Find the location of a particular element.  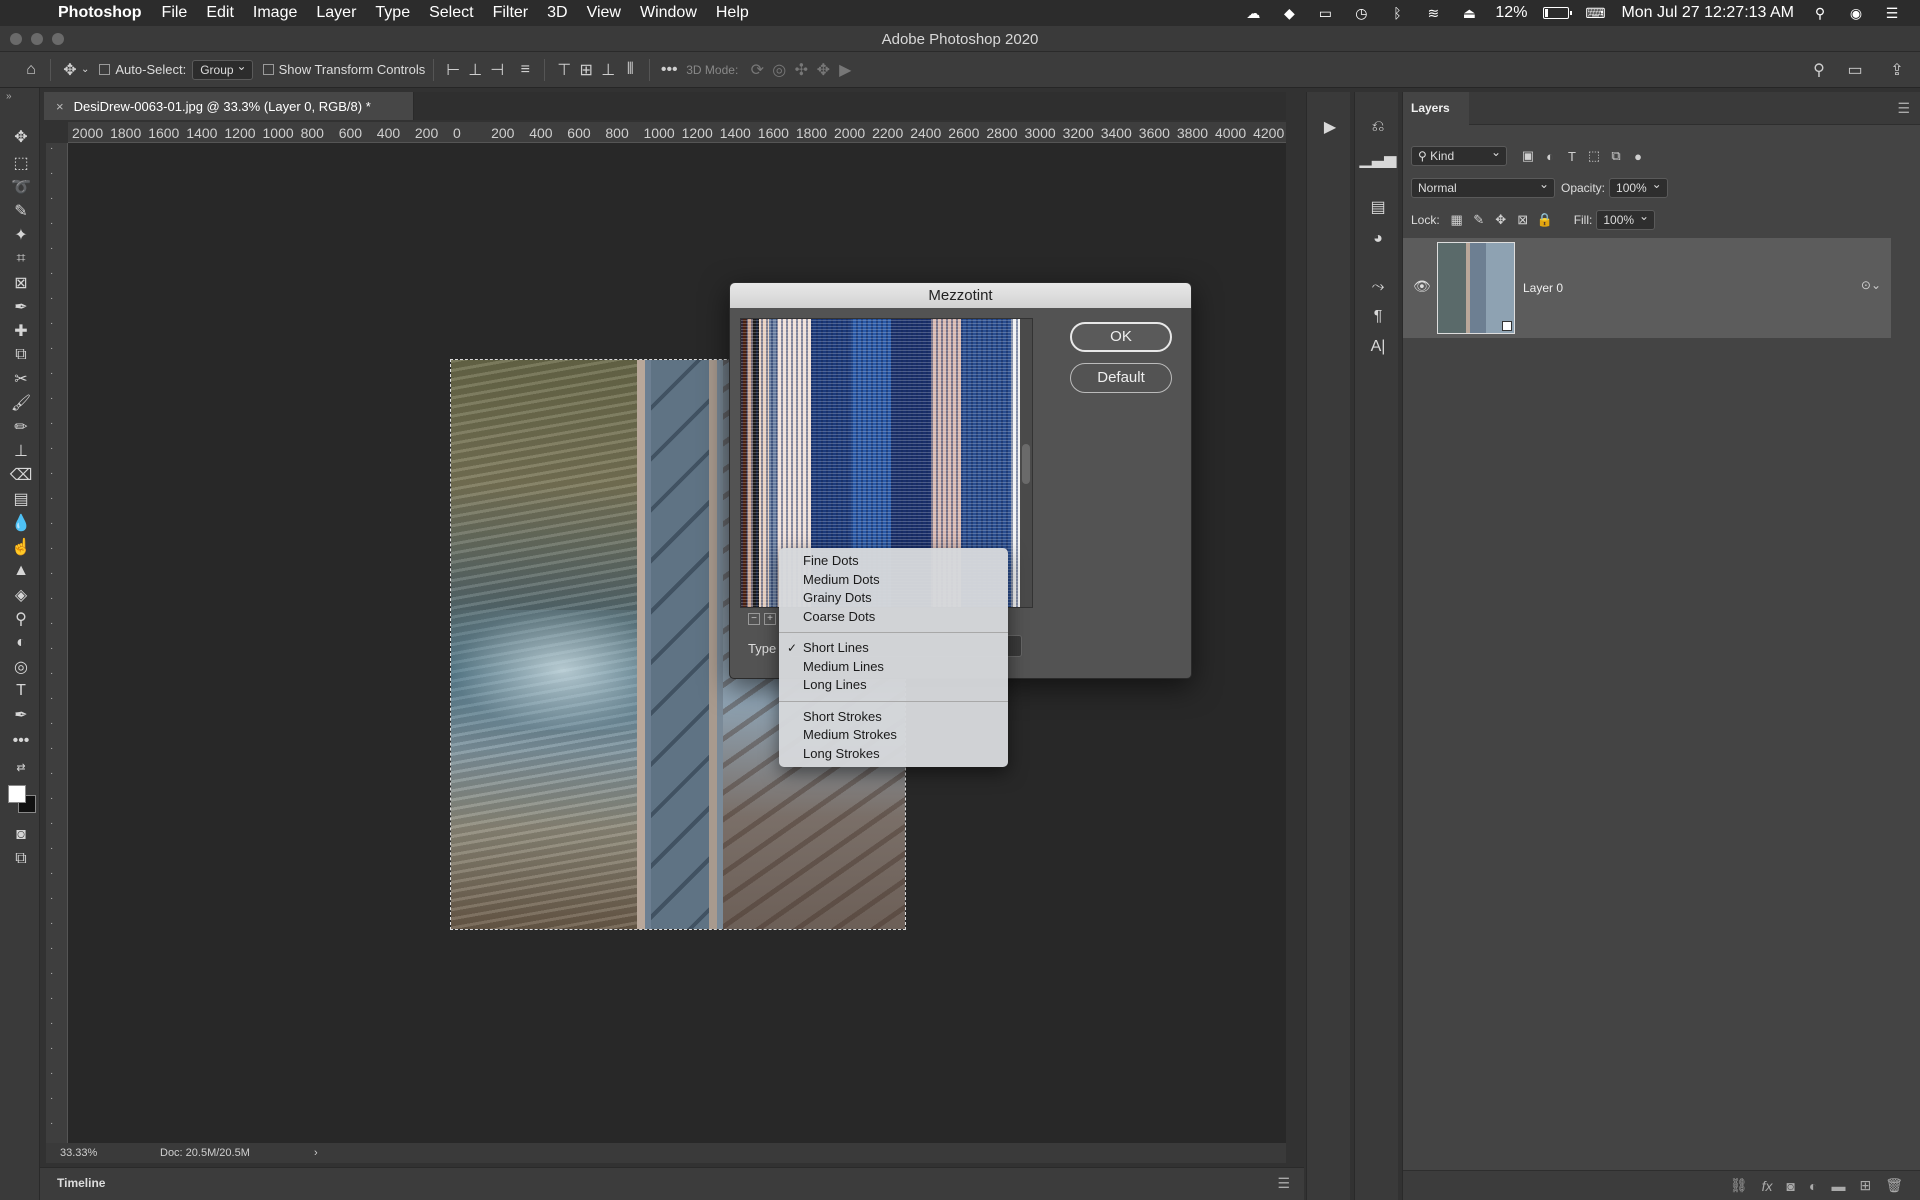

blend-mode-dropdown: Normal is located at coordinates (1483, 187).